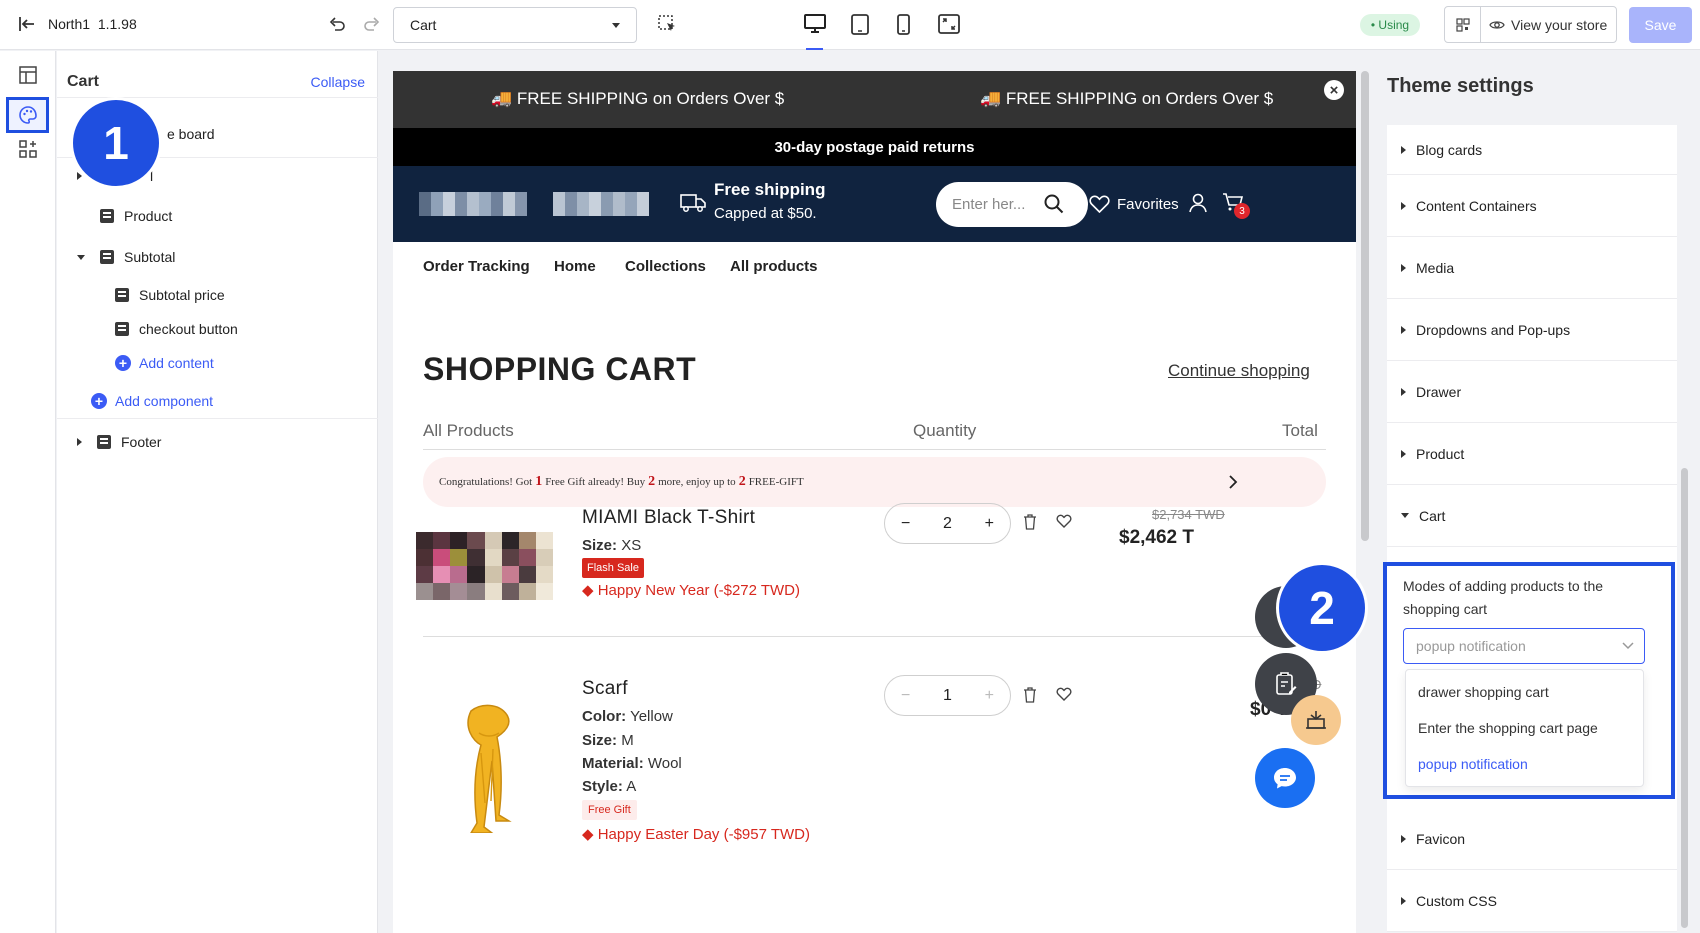 This screenshot has height=933, width=1700. What do you see at coordinates (152, 401) in the screenshot?
I see `add-component-button: + Add component` at bounding box center [152, 401].